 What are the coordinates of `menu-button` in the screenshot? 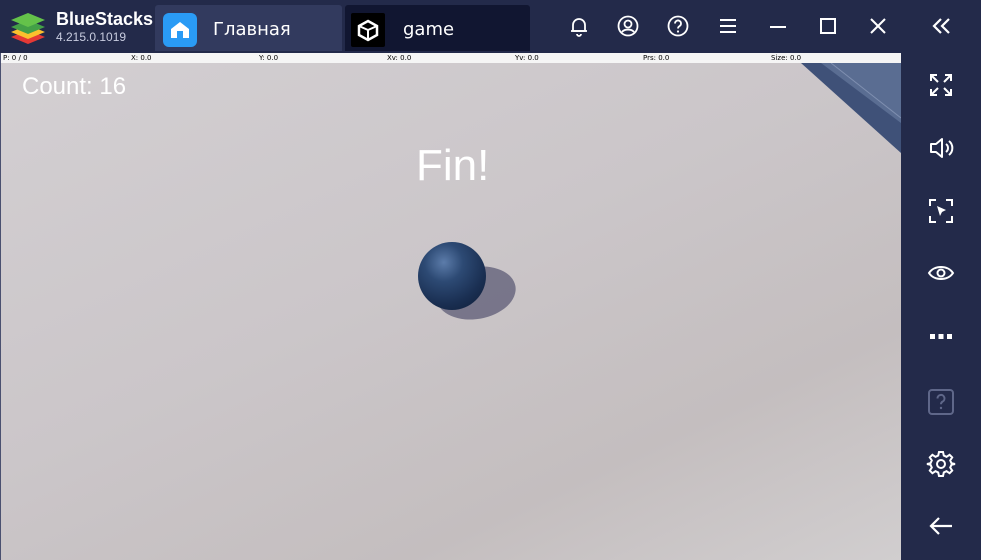 It's located at (728, 26).